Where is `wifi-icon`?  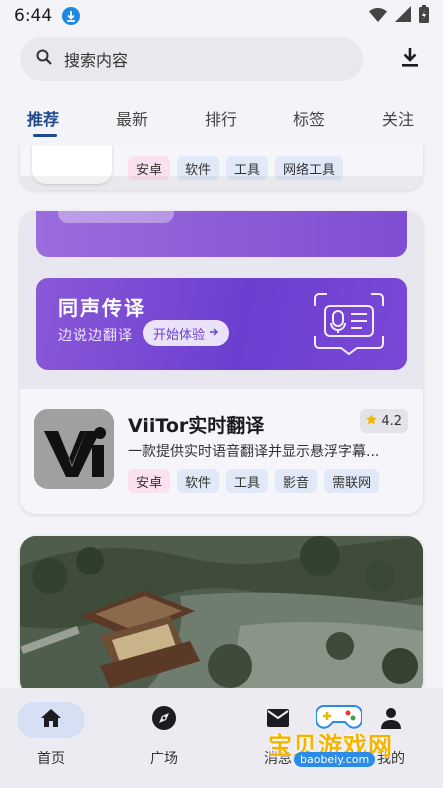 wifi-icon is located at coordinates (378, 16).